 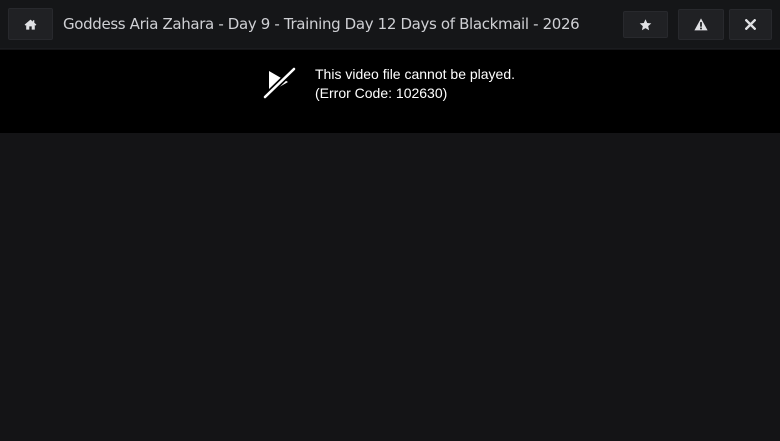 I want to click on error-code: (Error Code: 102630), so click(x=381, y=93).